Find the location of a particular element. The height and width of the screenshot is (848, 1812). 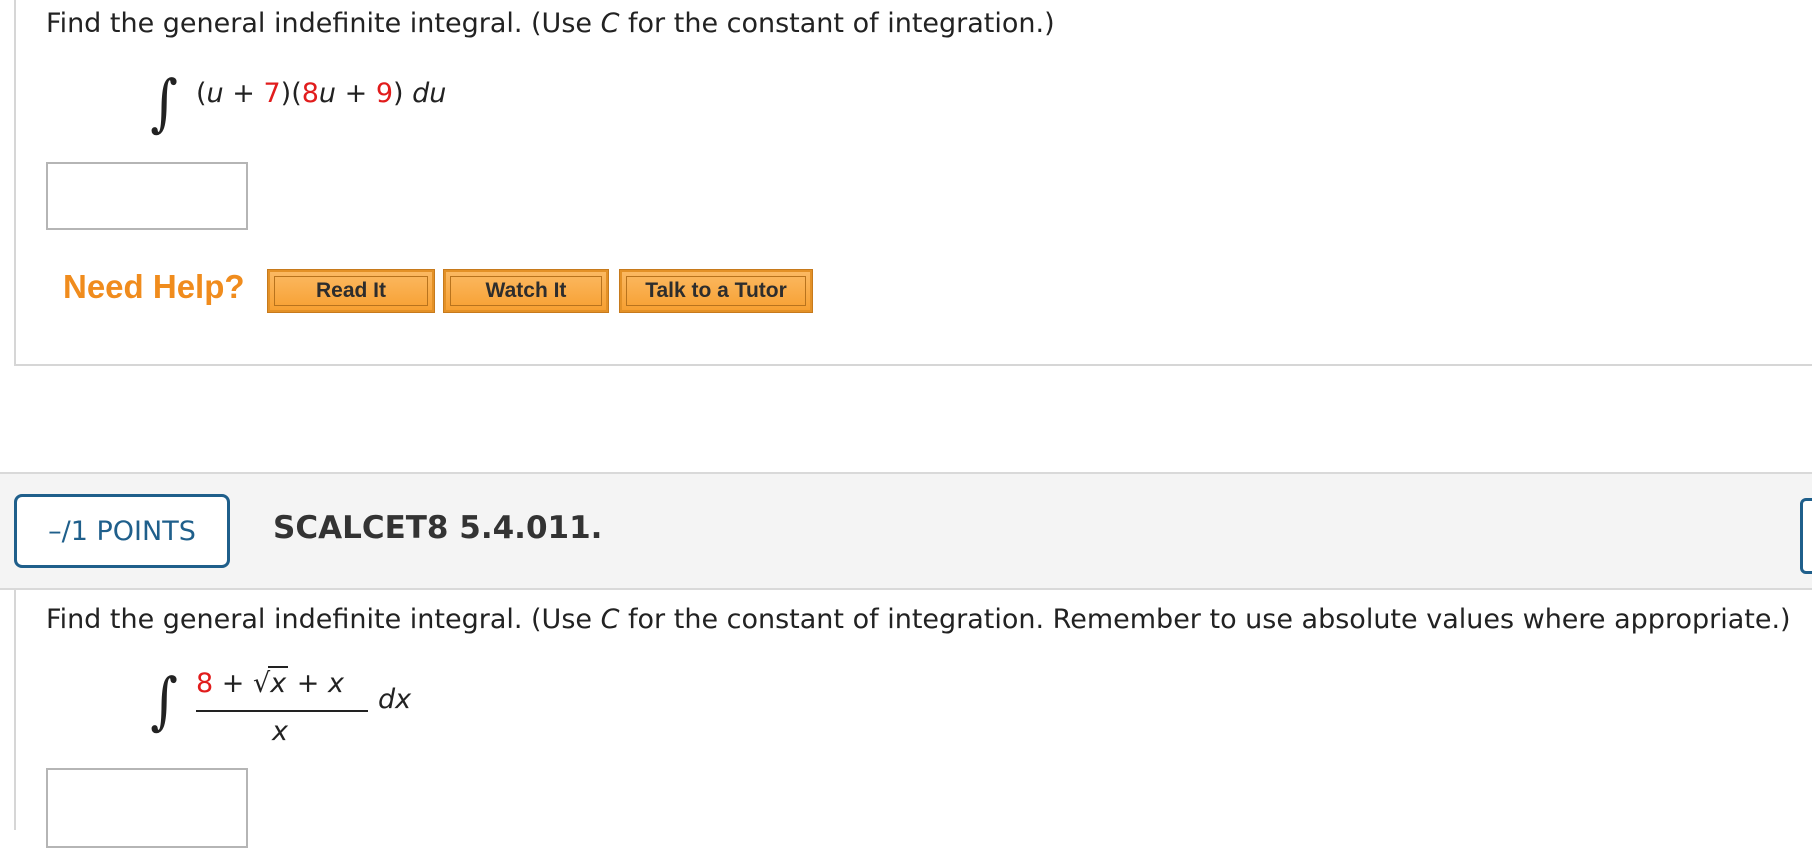

read-it-label: Read It is located at coordinates (351, 291).